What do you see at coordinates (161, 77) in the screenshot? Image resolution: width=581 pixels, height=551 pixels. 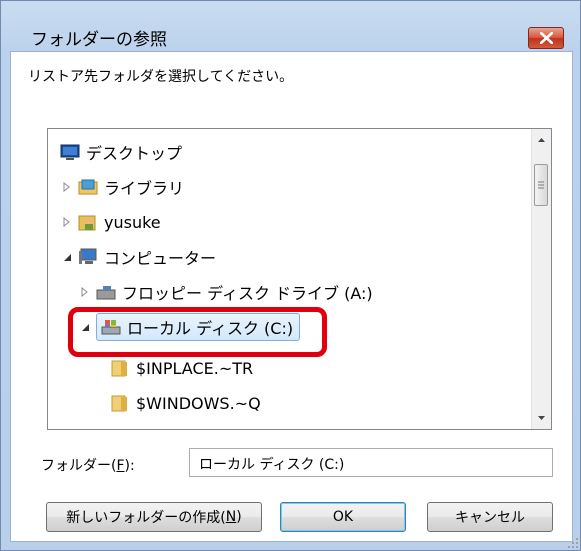 I see `instruction-text: リストア先フォルダを選択してください。` at bounding box center [161, 77].